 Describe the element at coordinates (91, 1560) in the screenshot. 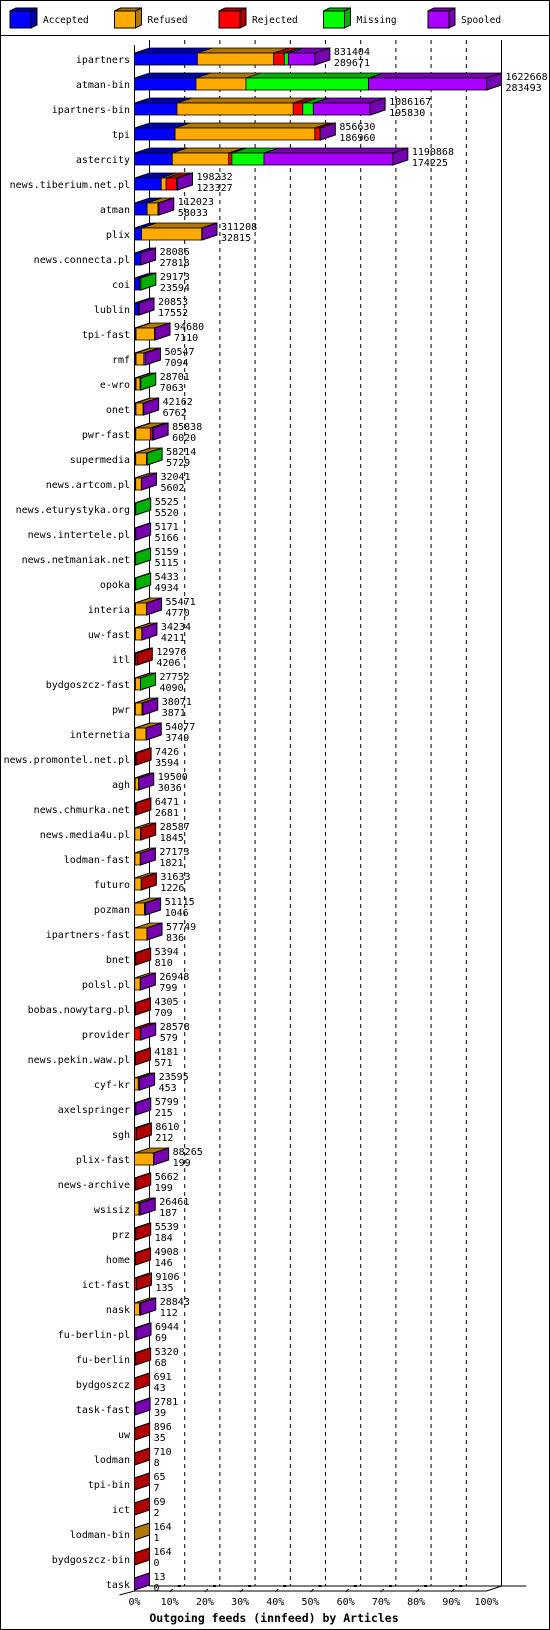

I see `category-label: bydgoszcz-bin` at that location.